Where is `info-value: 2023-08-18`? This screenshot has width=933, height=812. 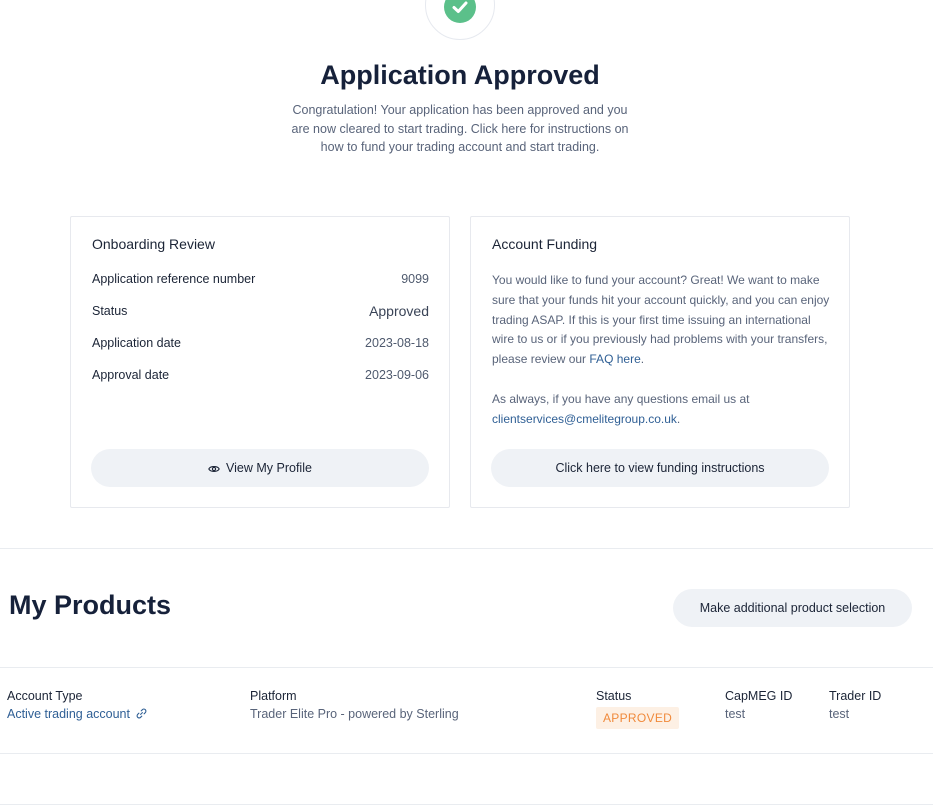 info-value: 2023-08-18 is located at coordinates (397, 343).